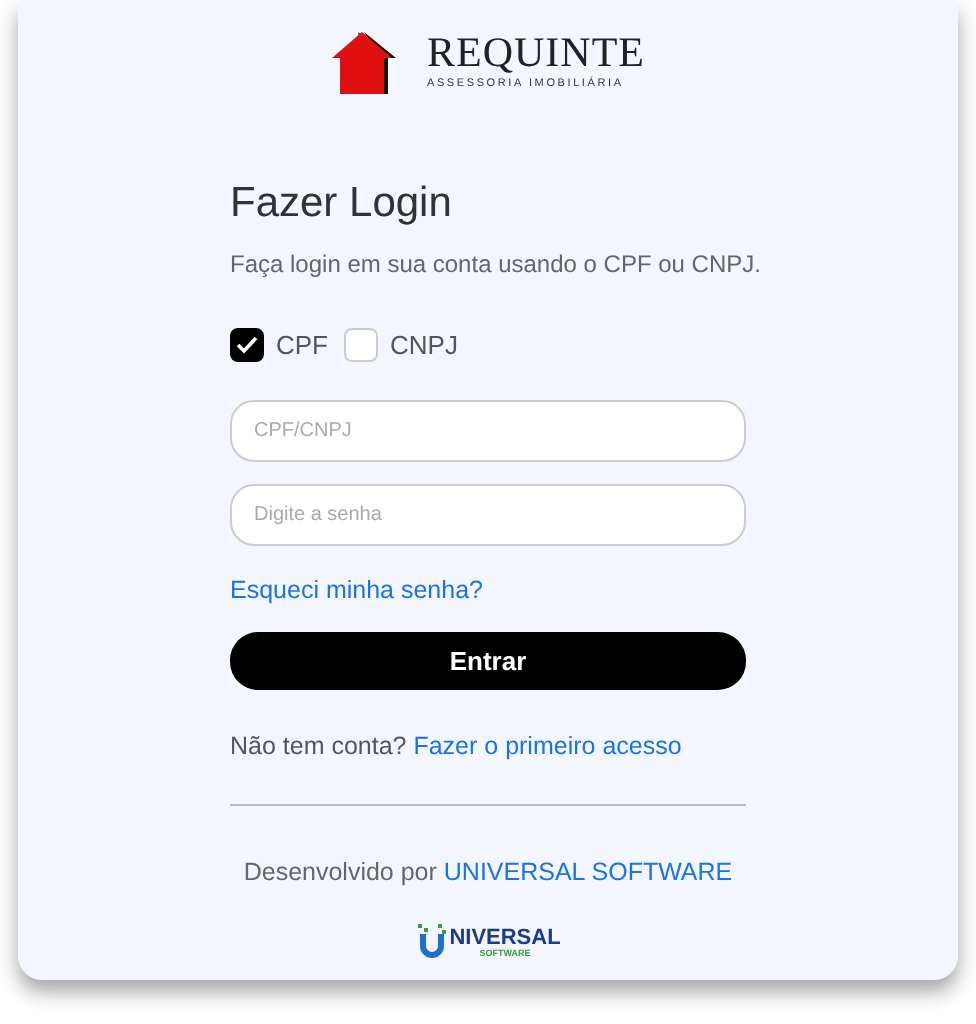  Describe the element at coordinates (495, 265) in the screenshot. I see `login-subtitle: Faça login em sua conta usando o CPF ou CNPJ.` at that location.